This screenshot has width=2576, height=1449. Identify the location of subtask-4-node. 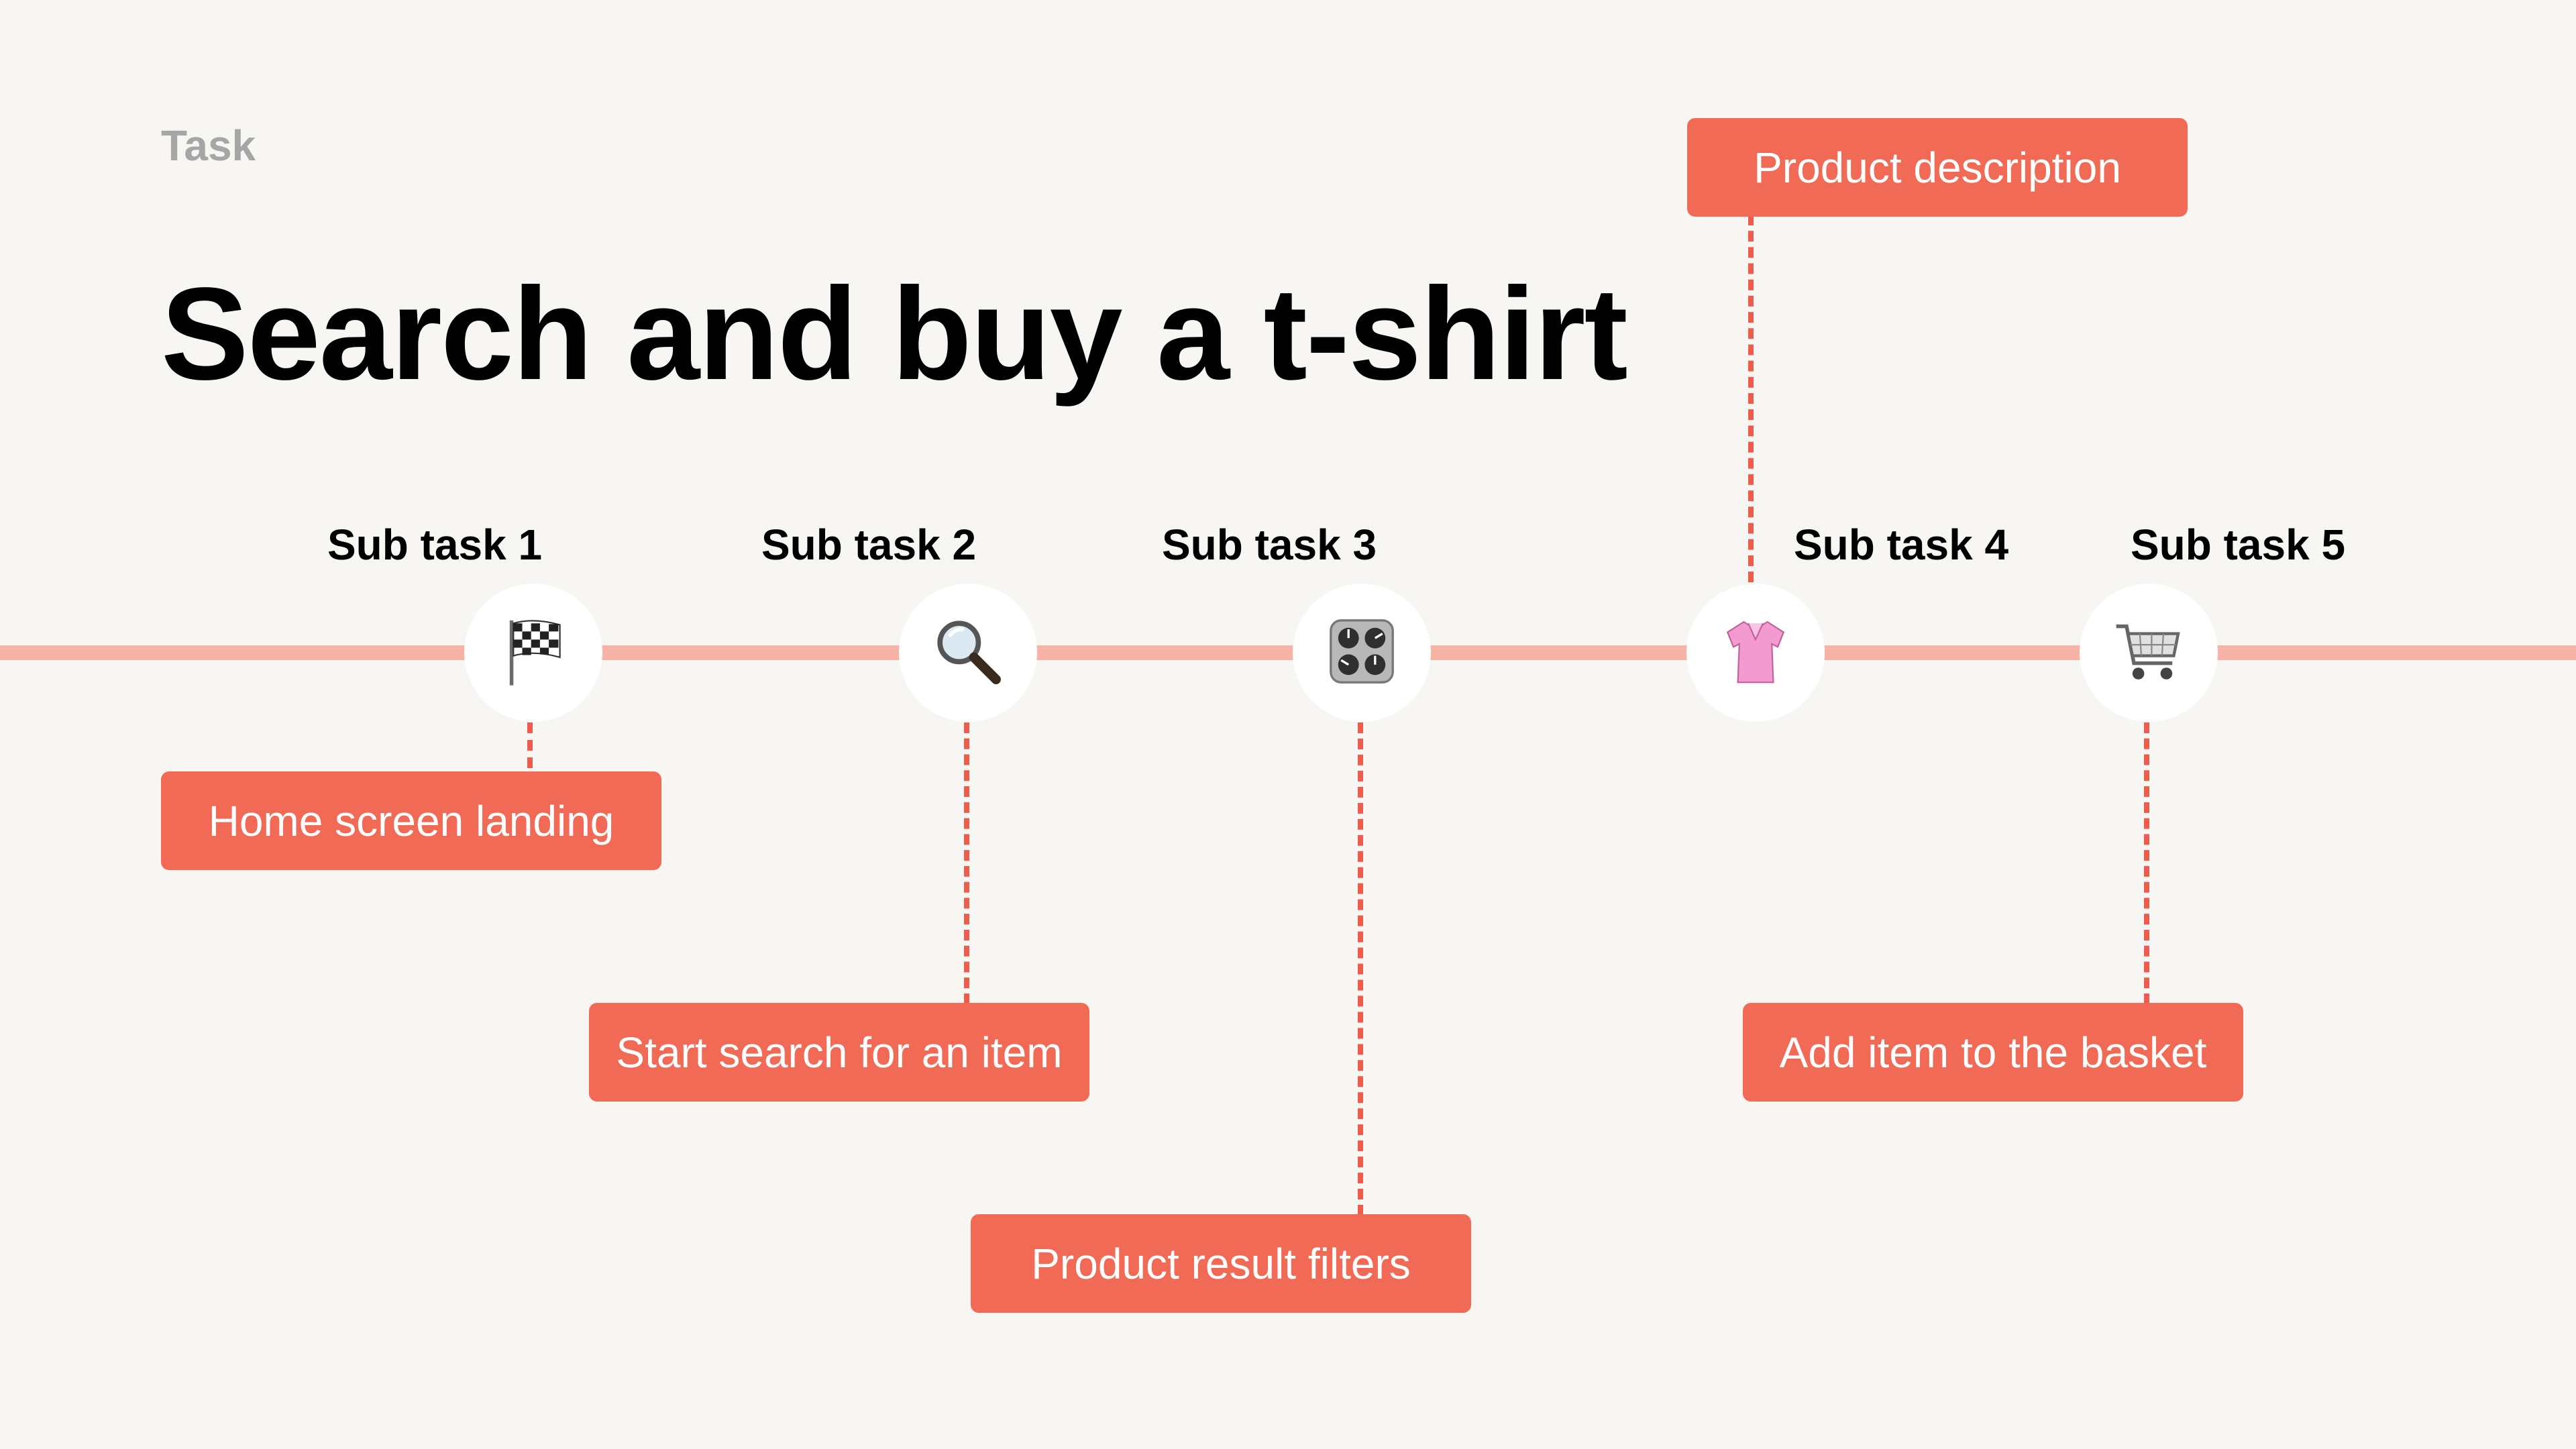
(1755, 653).